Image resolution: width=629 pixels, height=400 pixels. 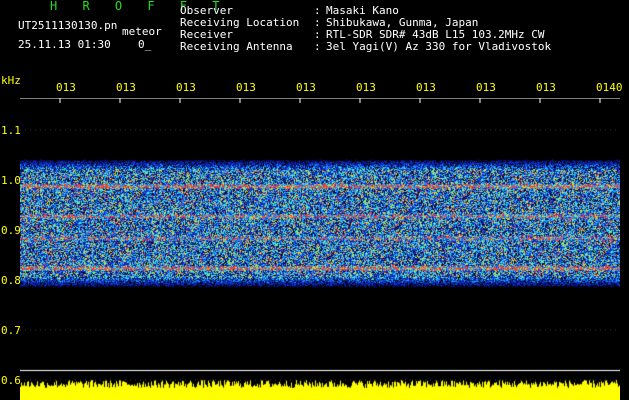 What do you see at coordinates (145, 44) in the screenshot?
I see `counter-text: 0_` at bounding box center [145, 44].